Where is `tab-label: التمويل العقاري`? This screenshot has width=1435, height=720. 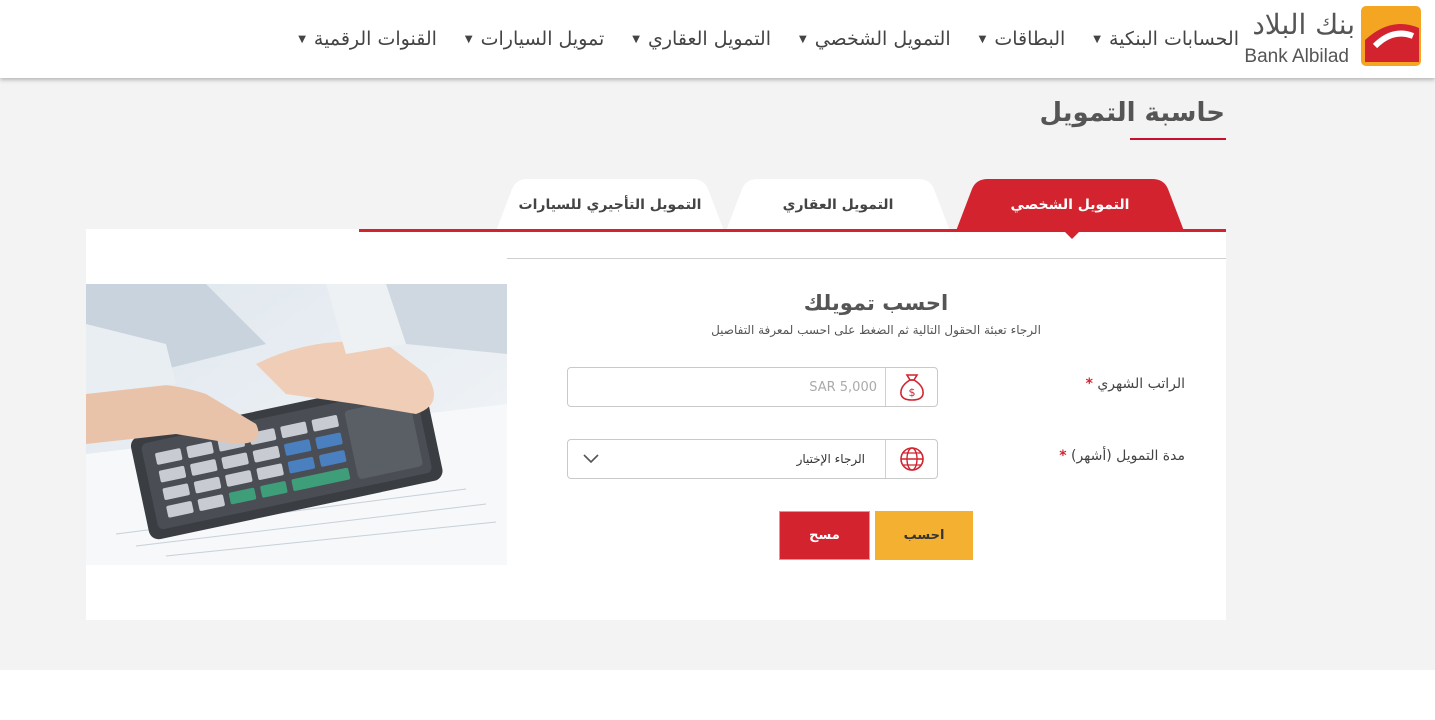
tab-label: التمويل العقاري is located at coordinates (838, 205).